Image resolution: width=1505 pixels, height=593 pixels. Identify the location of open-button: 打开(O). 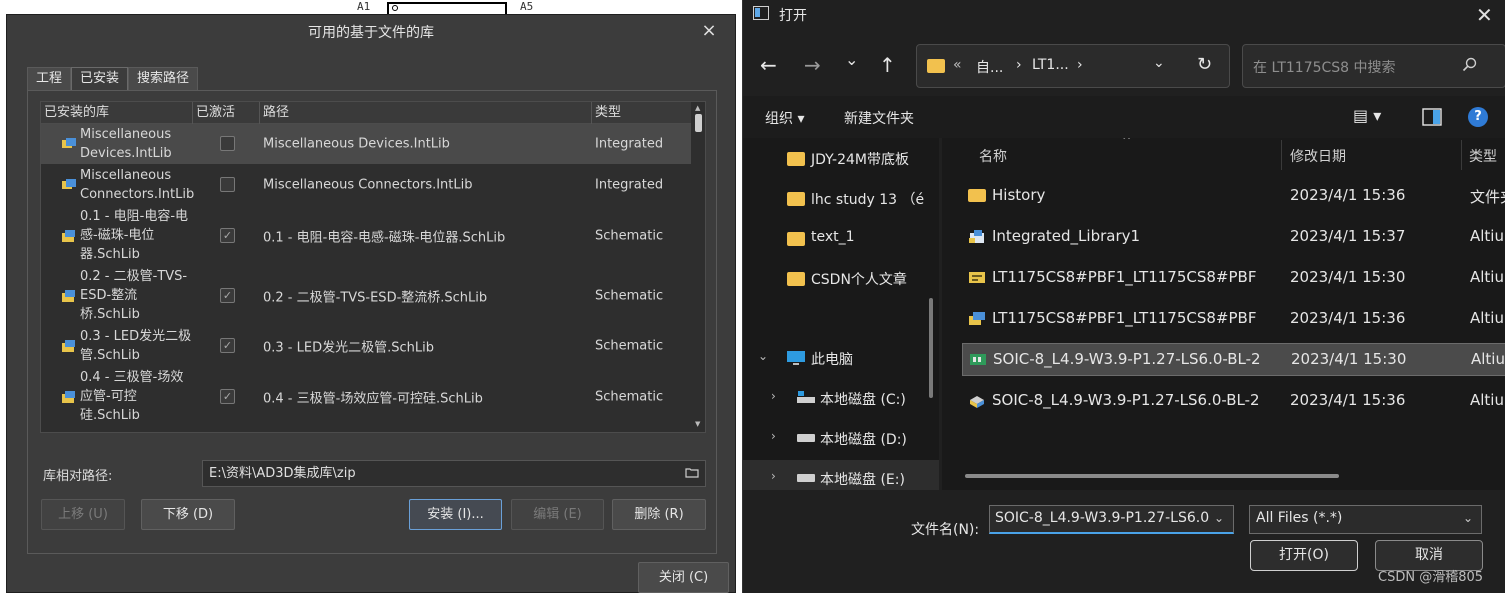
(1304, 555).